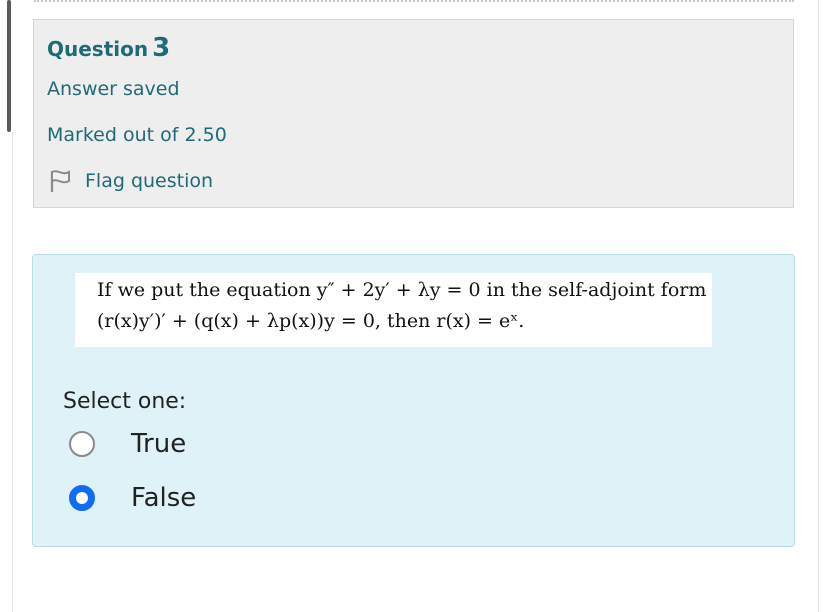  Describe the element at coordinates (113, 89) in the screenshot. I see `answer-state: Answer saved` at that location.